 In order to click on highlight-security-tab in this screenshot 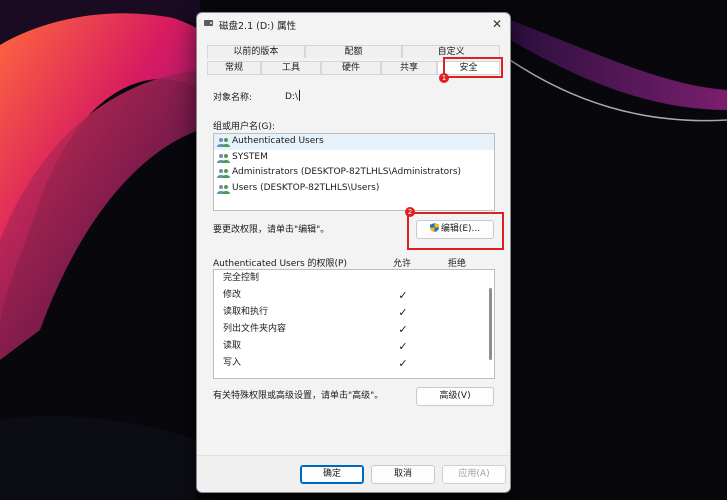, I will do `click(473, 67)`.